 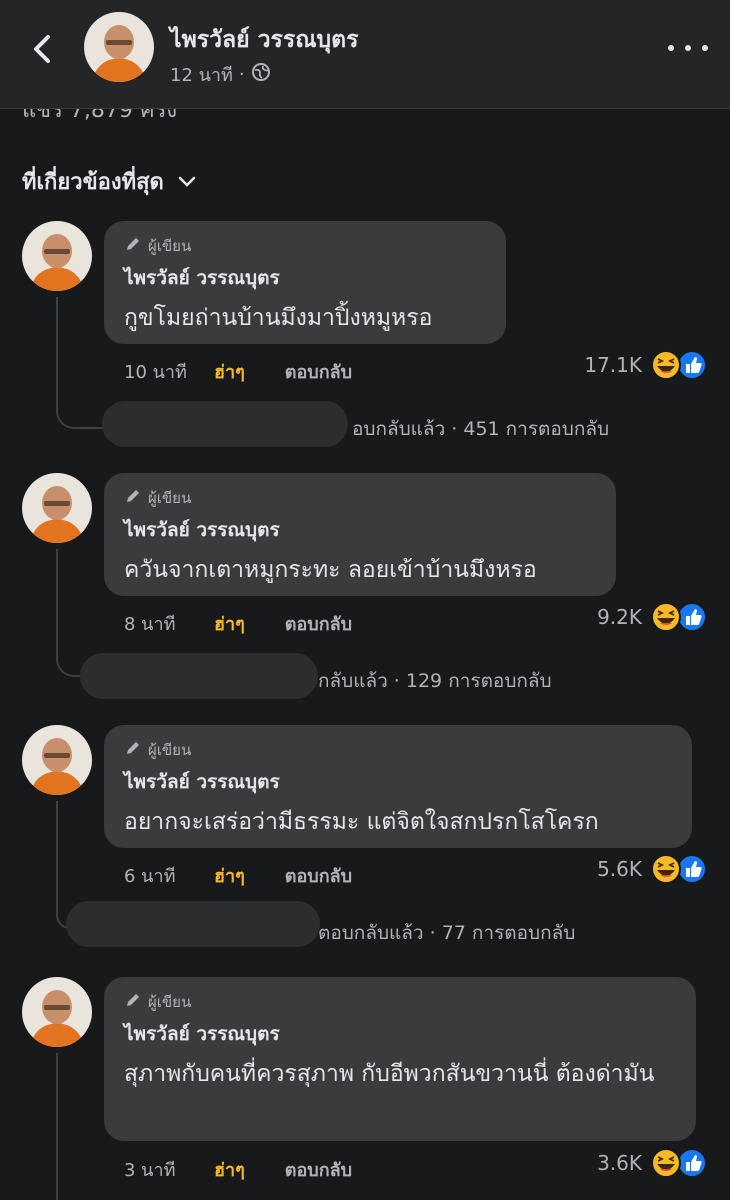 I want to click on reaction-summary: 5.6K, so click(x=652, y=869).